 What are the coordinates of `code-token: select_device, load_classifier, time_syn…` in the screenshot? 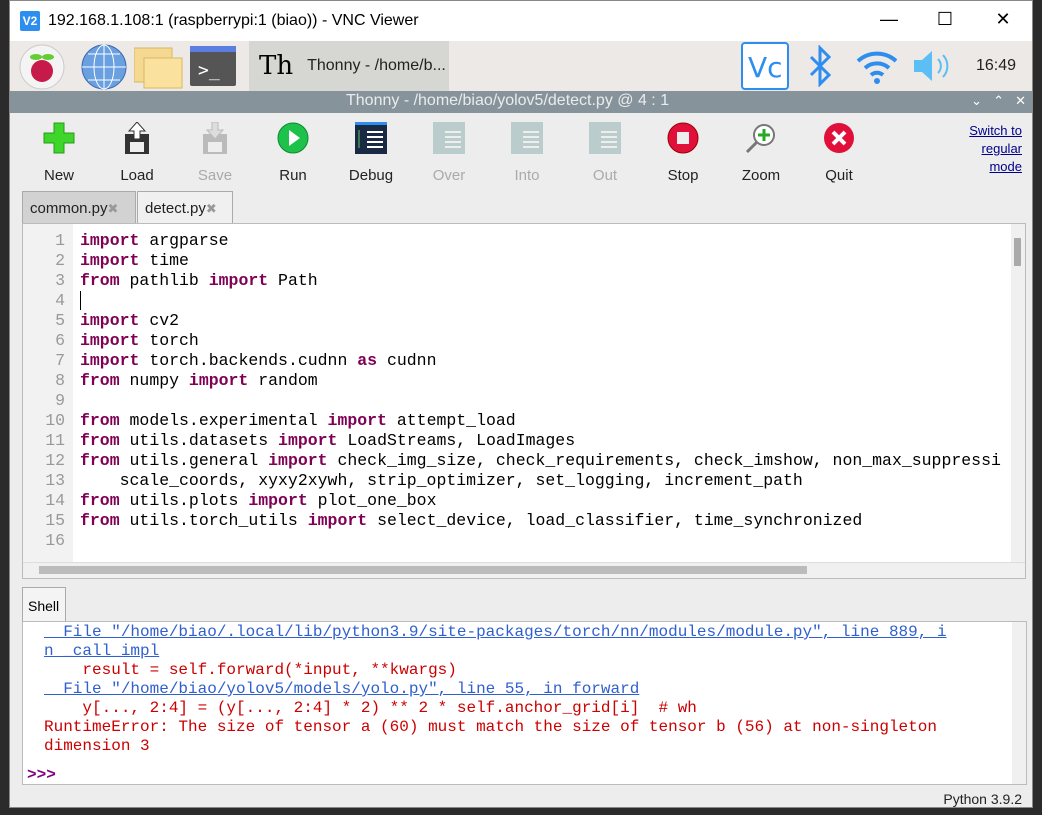 It's located at (615, 520).